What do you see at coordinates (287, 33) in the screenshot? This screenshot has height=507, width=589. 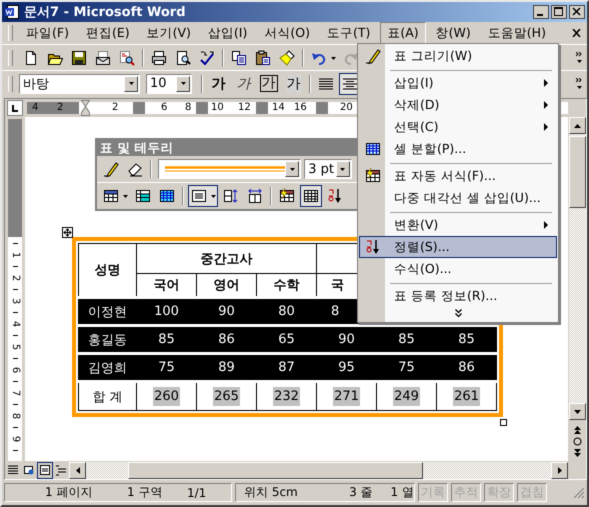 I see `menu-item: 서식(O)` at bounding box center [287, 33].